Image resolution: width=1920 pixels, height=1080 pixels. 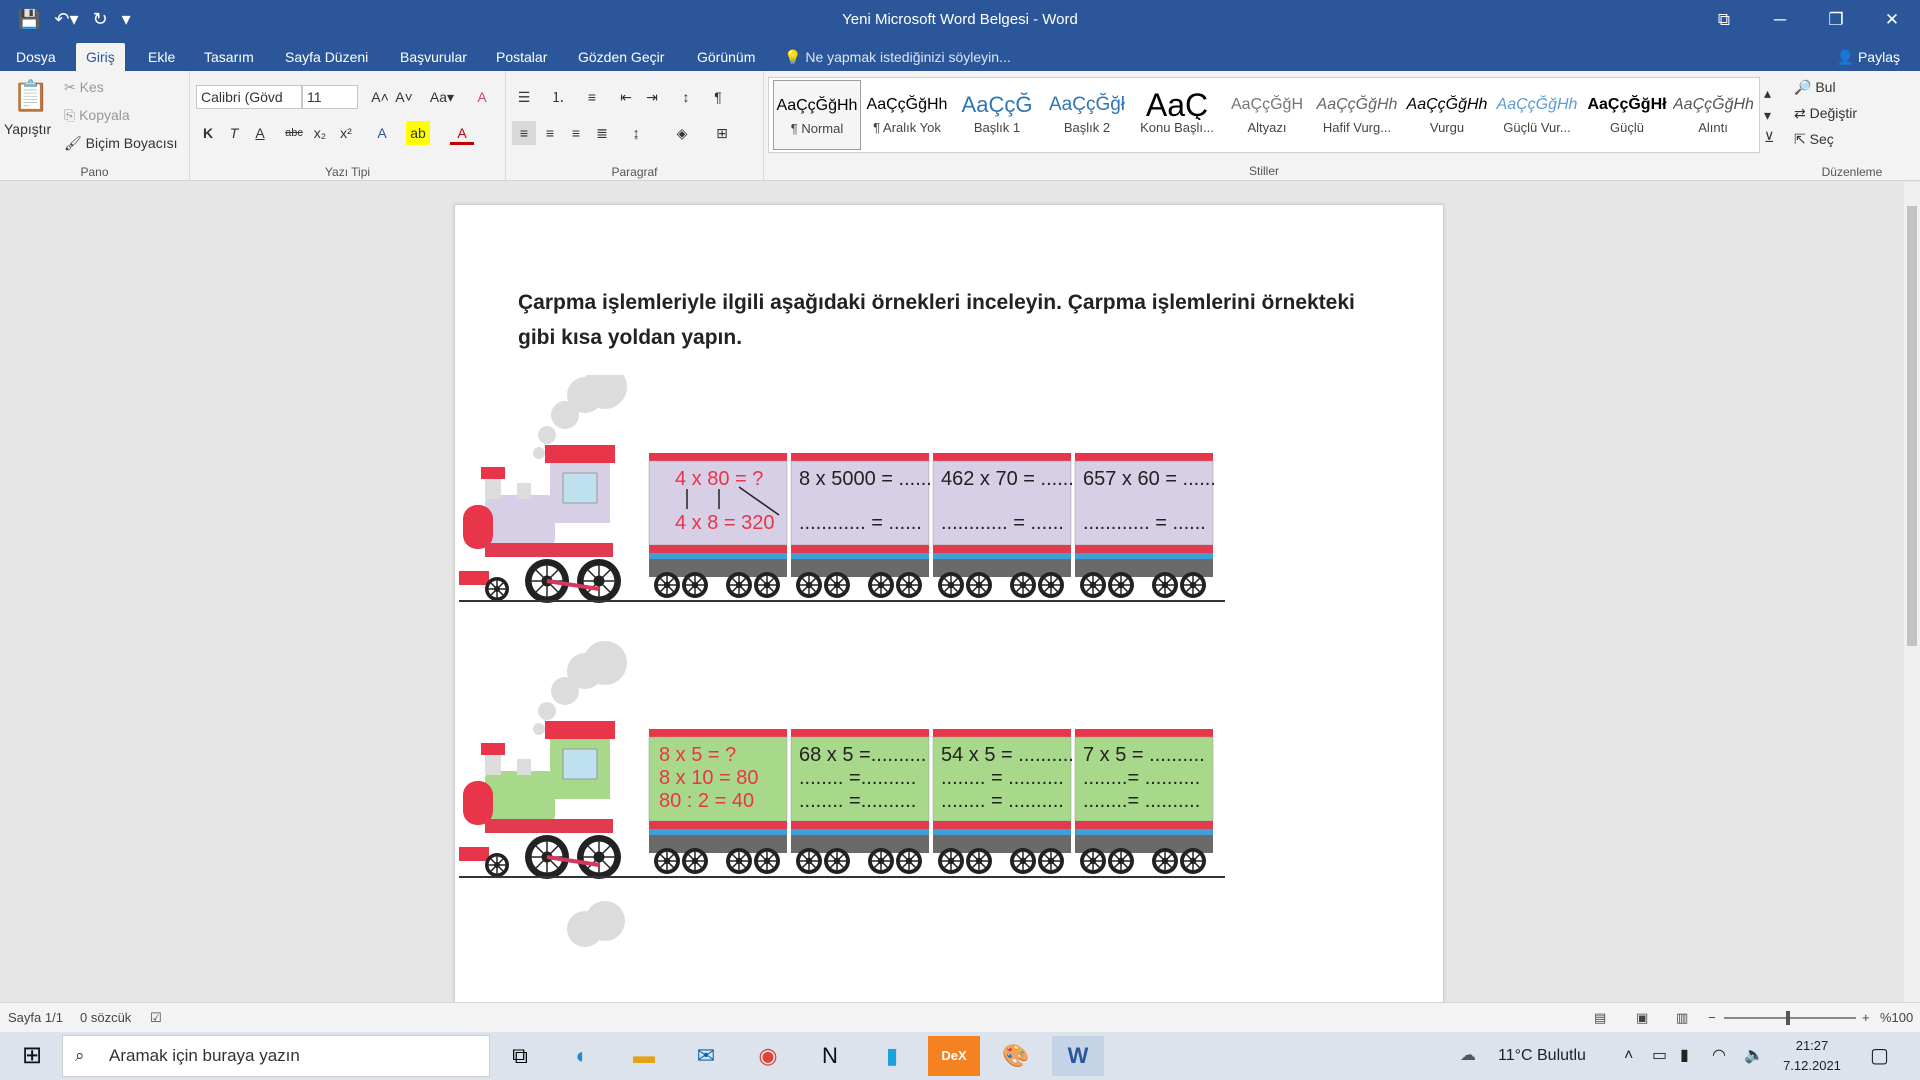 I want to click on tab-giris: Giriş, so click(x=100, y=57).